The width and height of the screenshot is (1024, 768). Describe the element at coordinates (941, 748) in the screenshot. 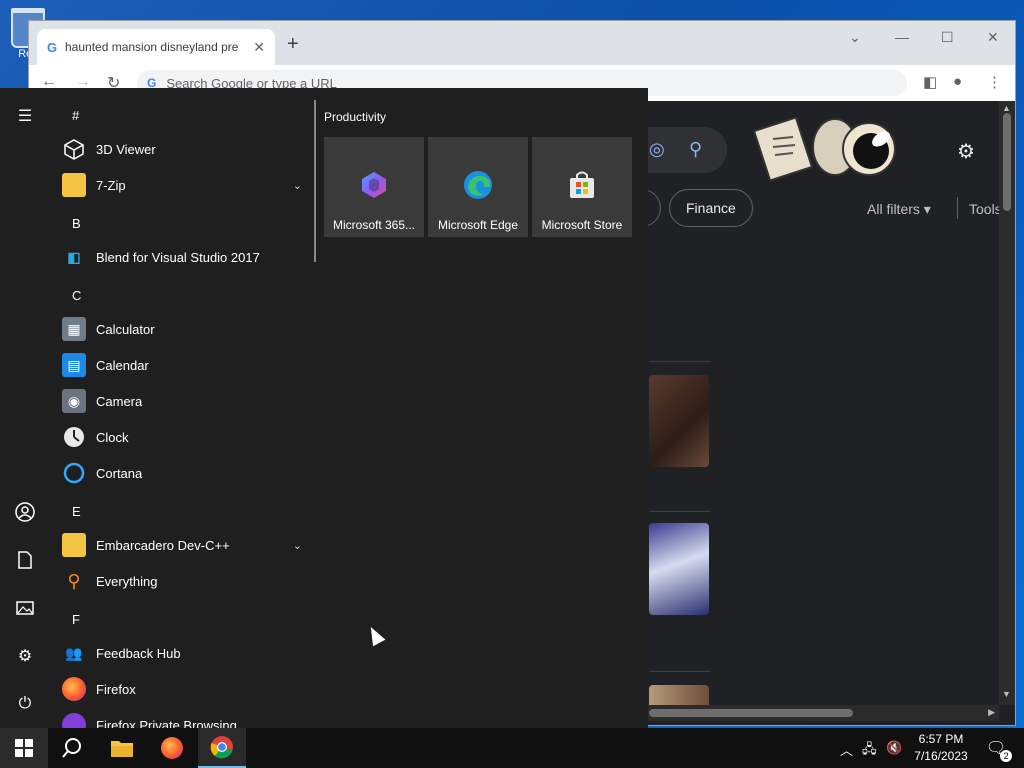

I see `taskbar-clock: 6:57 PM 7/16/2023` at that location.